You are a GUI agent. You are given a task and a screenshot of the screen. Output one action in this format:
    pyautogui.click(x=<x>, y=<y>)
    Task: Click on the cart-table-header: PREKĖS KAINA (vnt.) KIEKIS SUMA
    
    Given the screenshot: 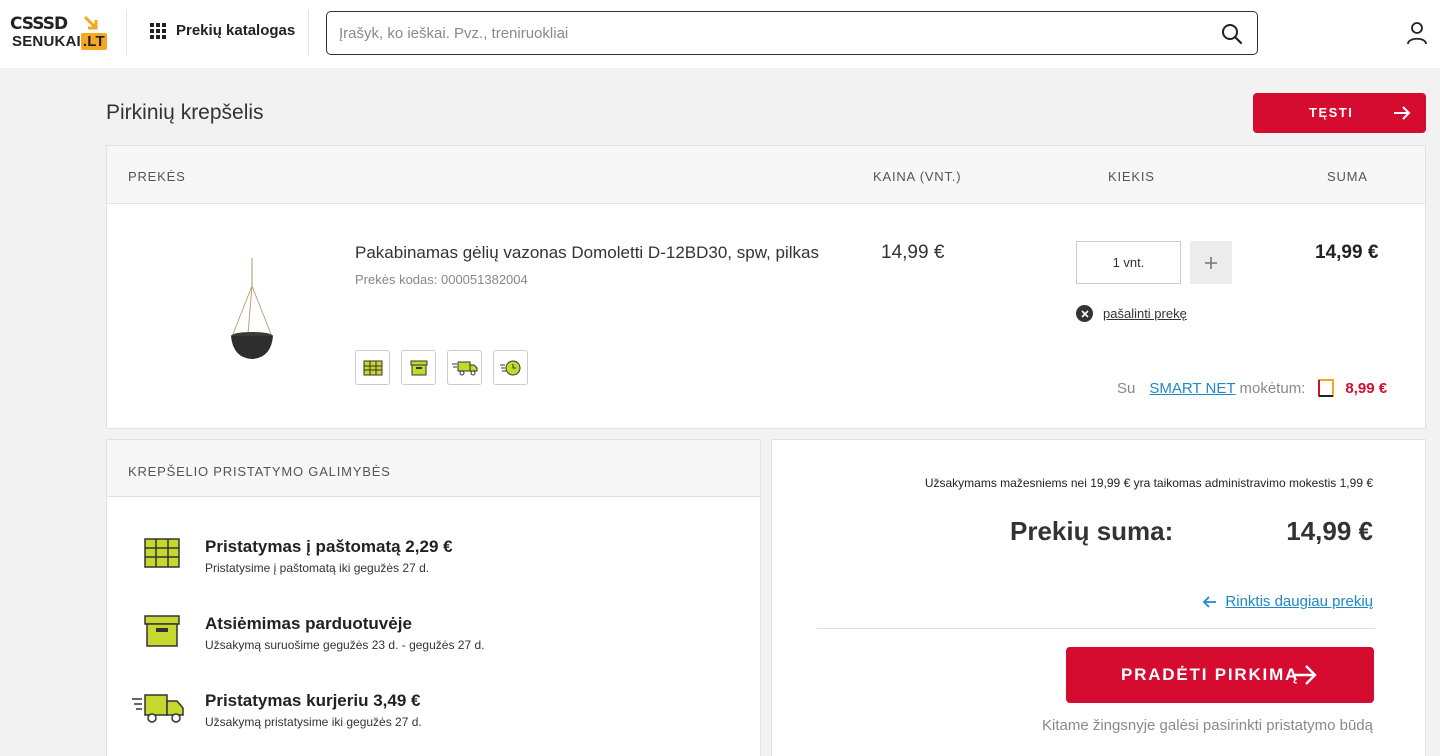 What is the action you would take?
    pyautogui.click(x=766, y=175)
    